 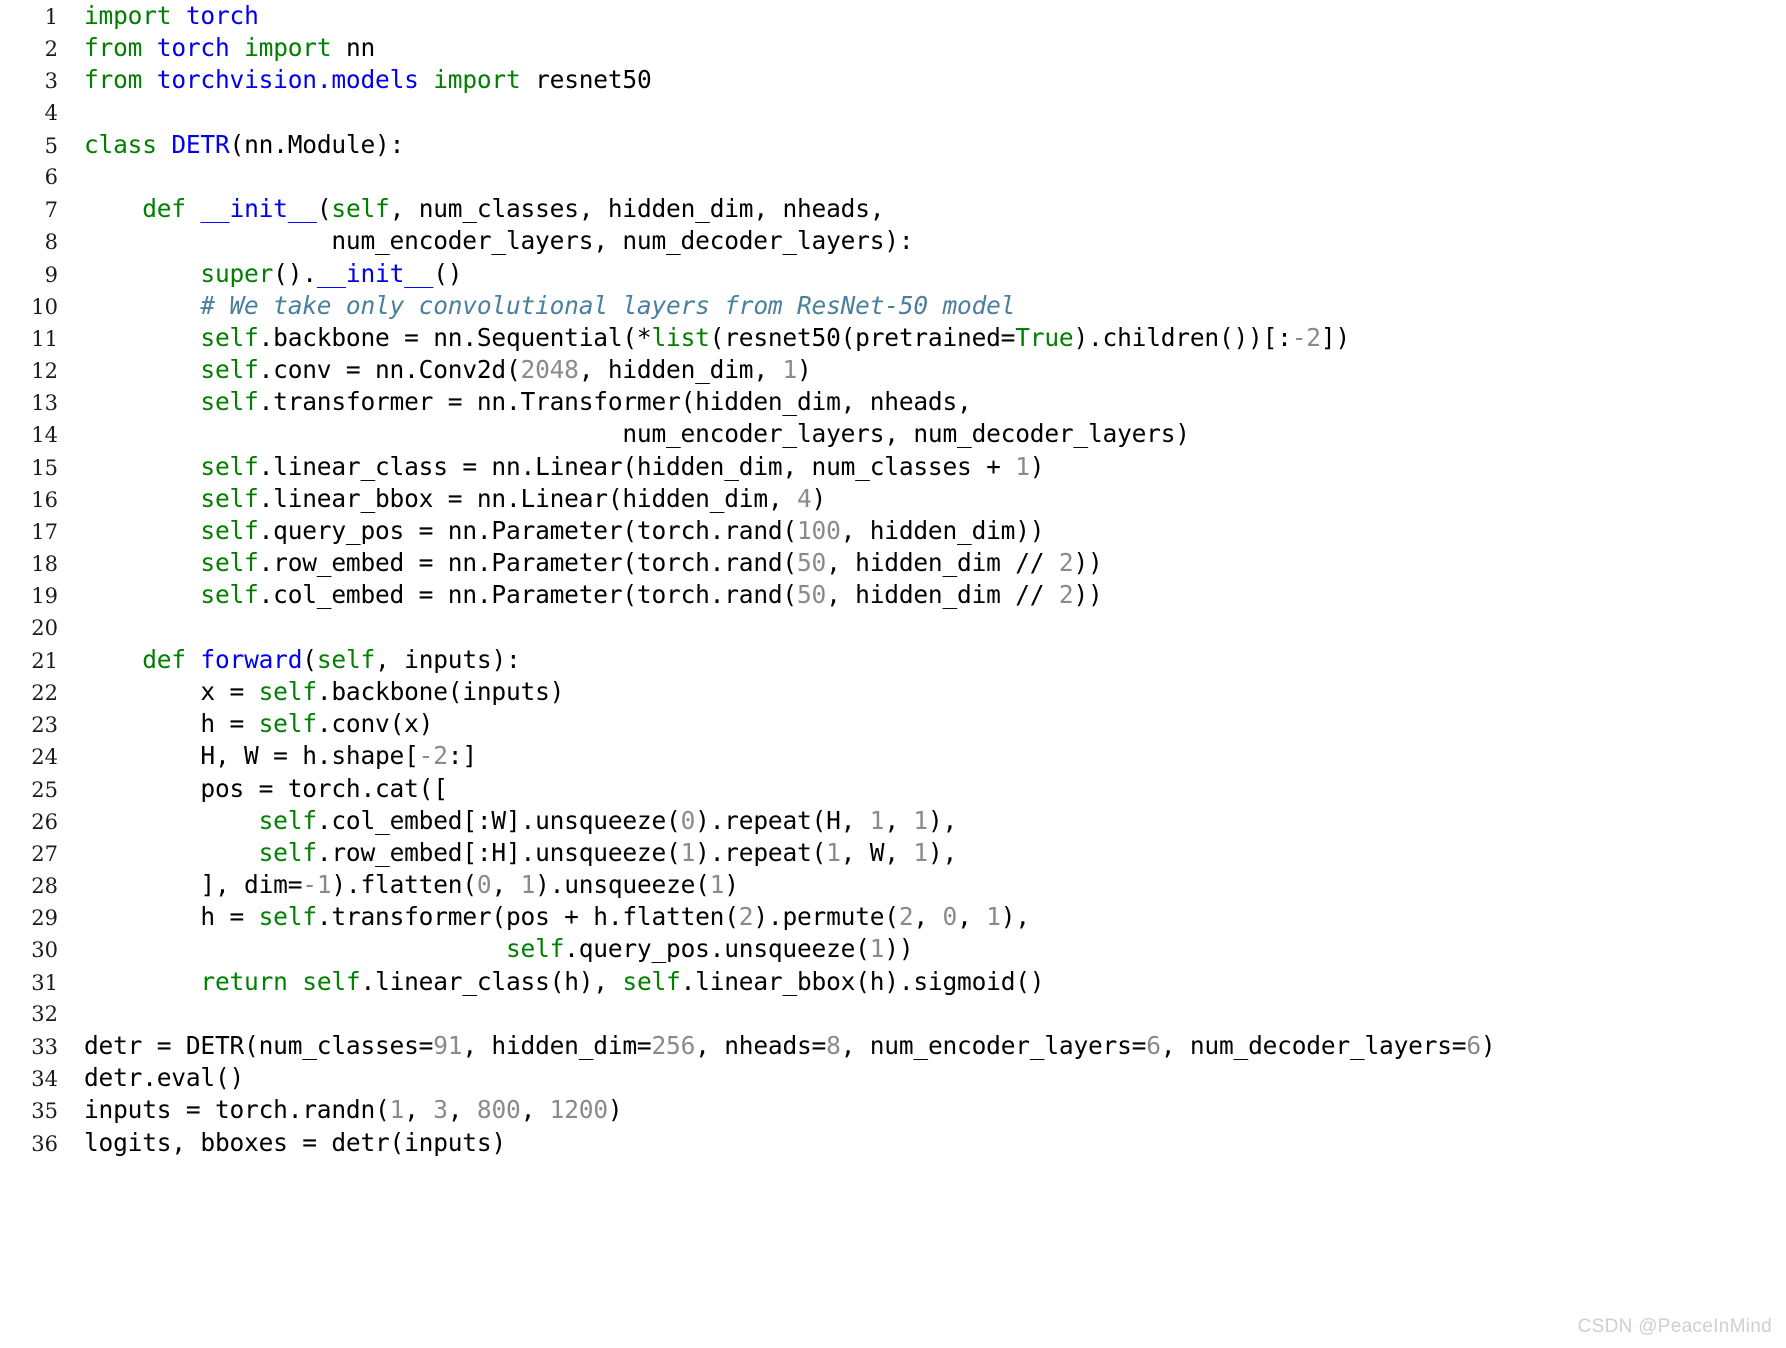 I want to click on code-line-text: from torchvision.models import resnet50, so click(x=355, y=80).